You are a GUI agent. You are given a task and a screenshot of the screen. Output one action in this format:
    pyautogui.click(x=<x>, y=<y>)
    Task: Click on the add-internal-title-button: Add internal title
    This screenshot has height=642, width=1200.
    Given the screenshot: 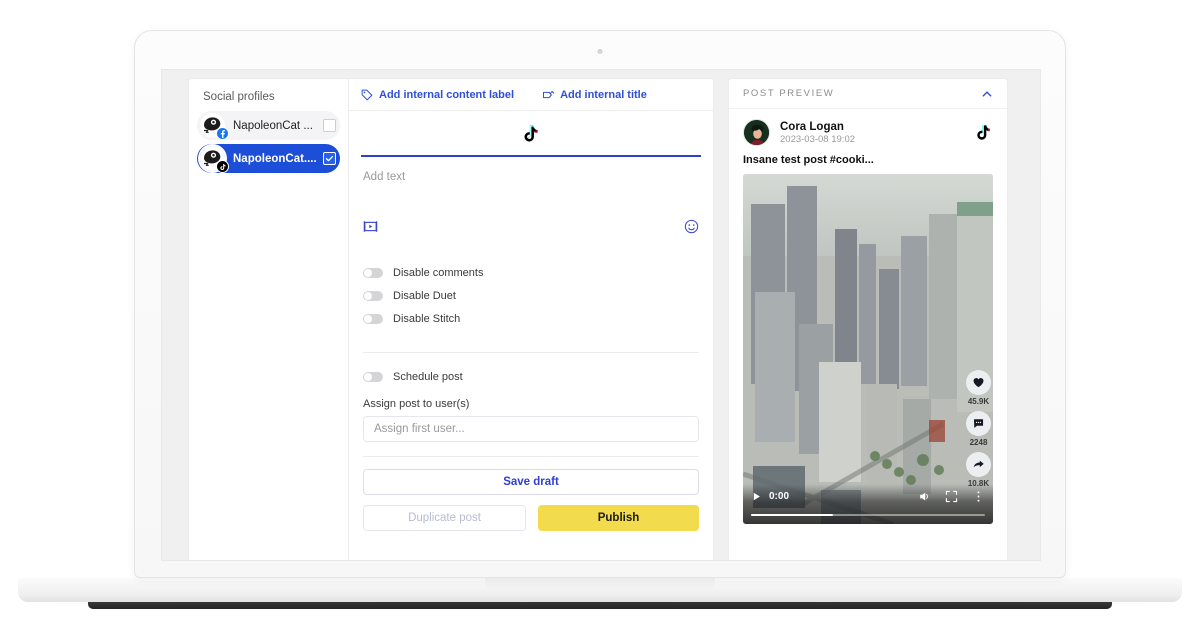 What is the action you would take?
    pyautogui.click(x=594, y=95)
    